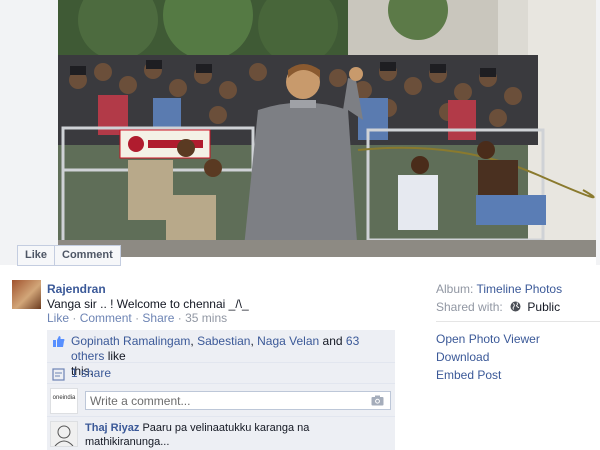  I want to click on commenter-avatar, so click(64, 434).